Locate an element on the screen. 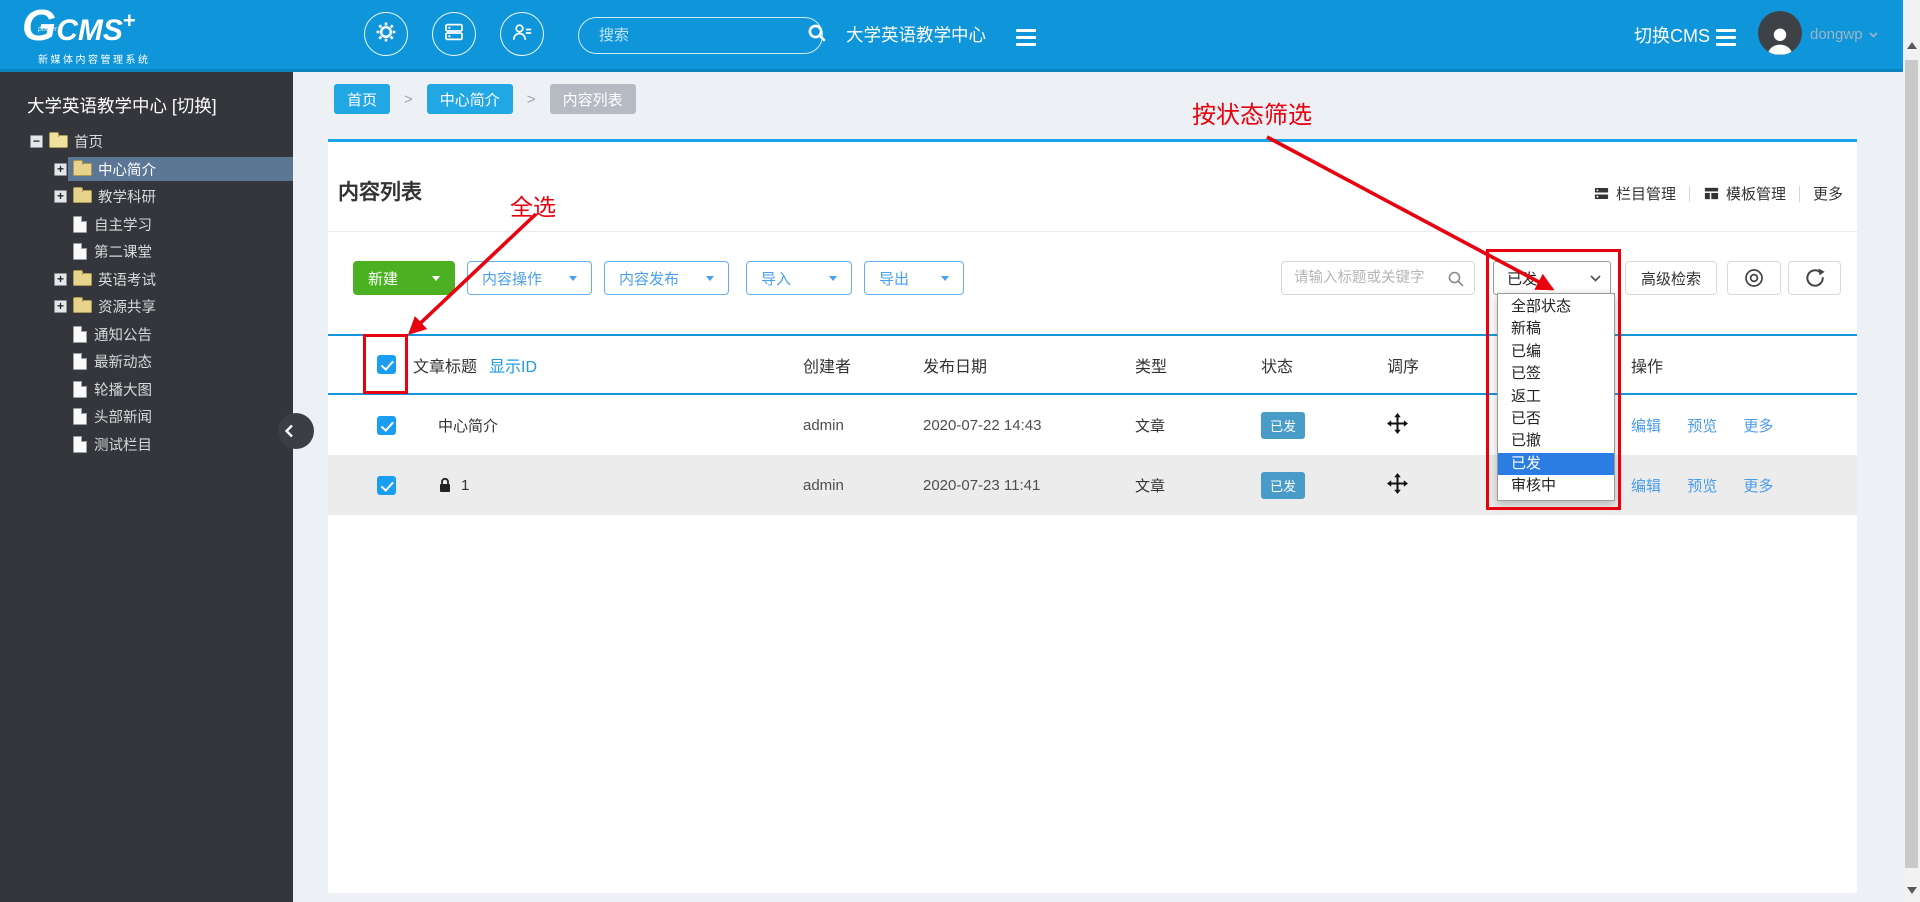  scroll-down-icon is located at coordinates (1911, 890).